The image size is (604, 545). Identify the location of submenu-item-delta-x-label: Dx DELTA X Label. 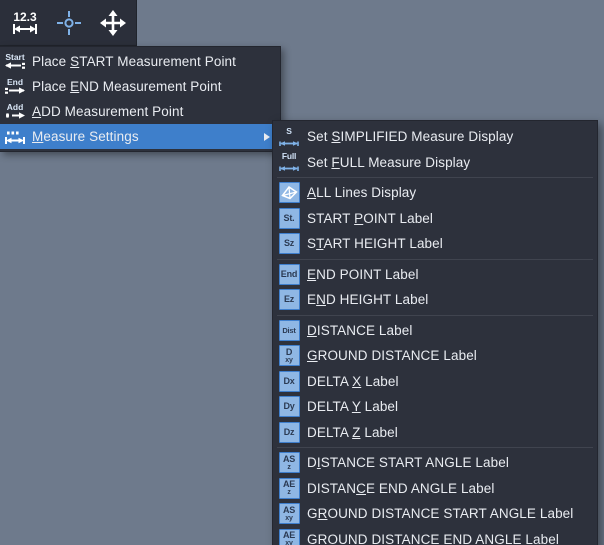
(435, 382).